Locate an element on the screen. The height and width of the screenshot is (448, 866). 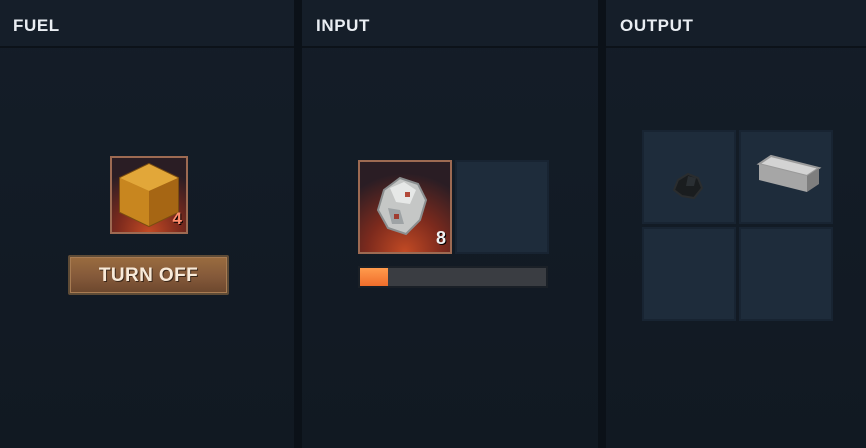
turn-off-label: TURN OFF is located at coordinates (148, 275).